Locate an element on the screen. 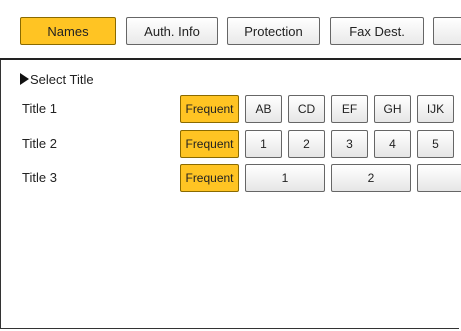 The height and width of the screenshot is (331, 461). row-label-title-3: Title 3 is located at coordinates (39, 177).